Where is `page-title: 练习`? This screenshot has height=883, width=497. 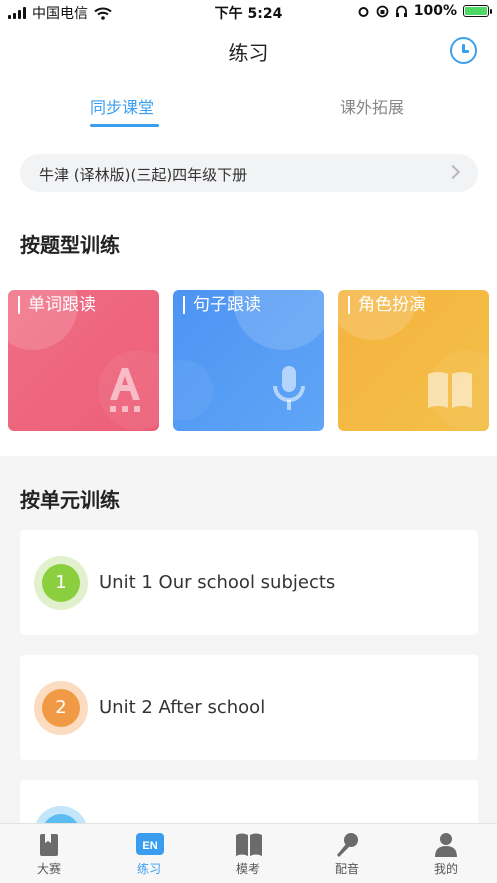 page-title: 练习 is located at coordinates (248, 53).